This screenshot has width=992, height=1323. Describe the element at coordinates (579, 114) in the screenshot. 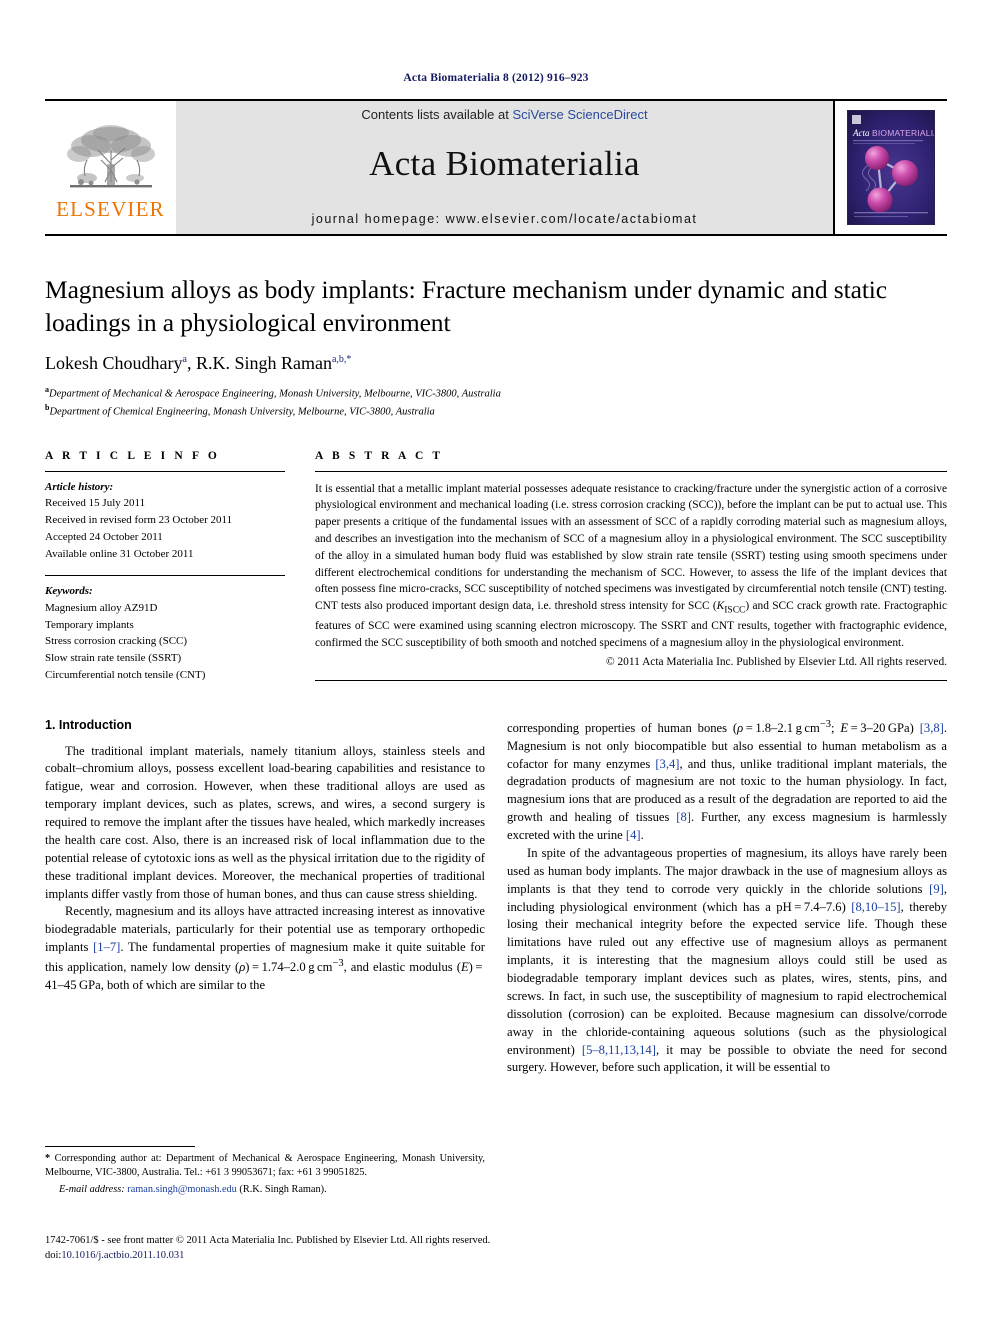

I see `sciencedirect-link: SciVerse ScienceDirect` at that location.